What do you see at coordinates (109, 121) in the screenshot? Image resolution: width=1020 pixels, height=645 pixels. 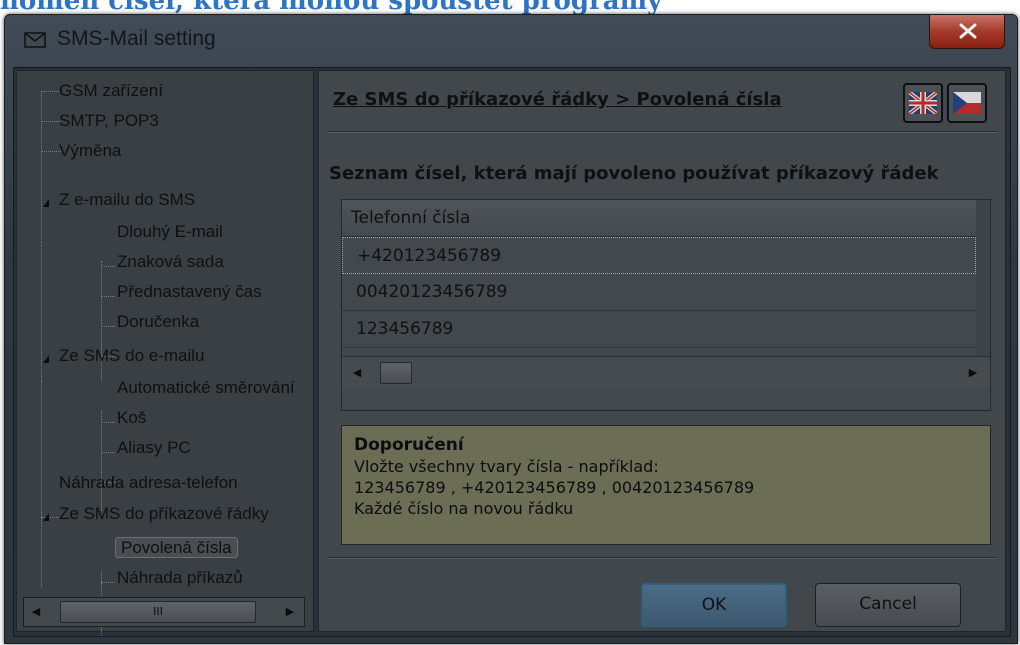 I see `tree-item-smtp-pop3: SMTP, POP3` at bounding box center [109, 121].